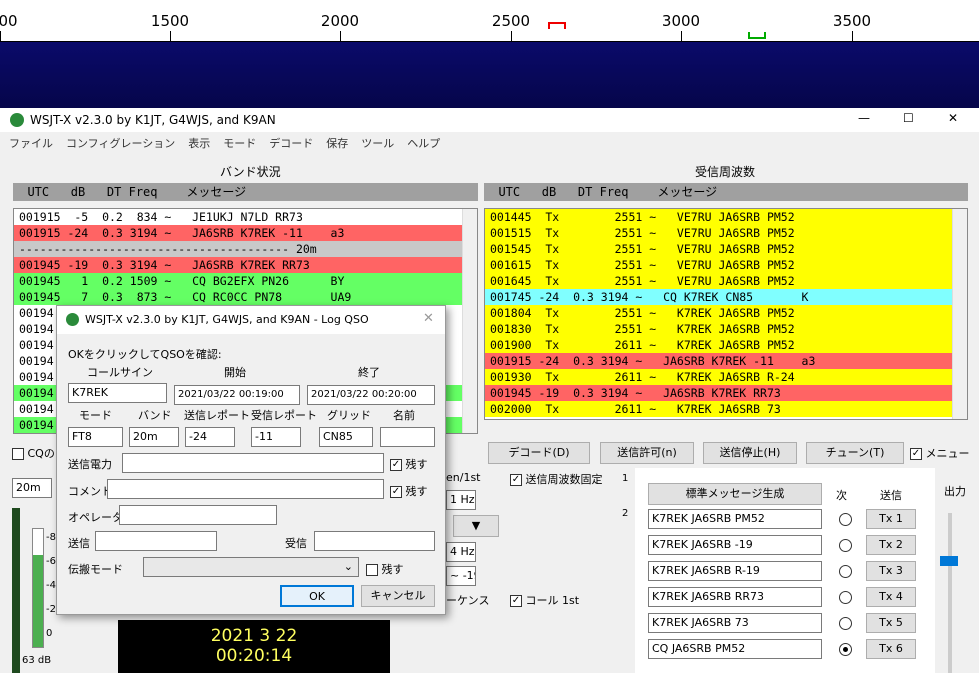 The height and width of the screenshot is (673, 979). Describe the element at coordinates (31, 143) in the screenshot. I see `menu-file: ファイル` at that location.